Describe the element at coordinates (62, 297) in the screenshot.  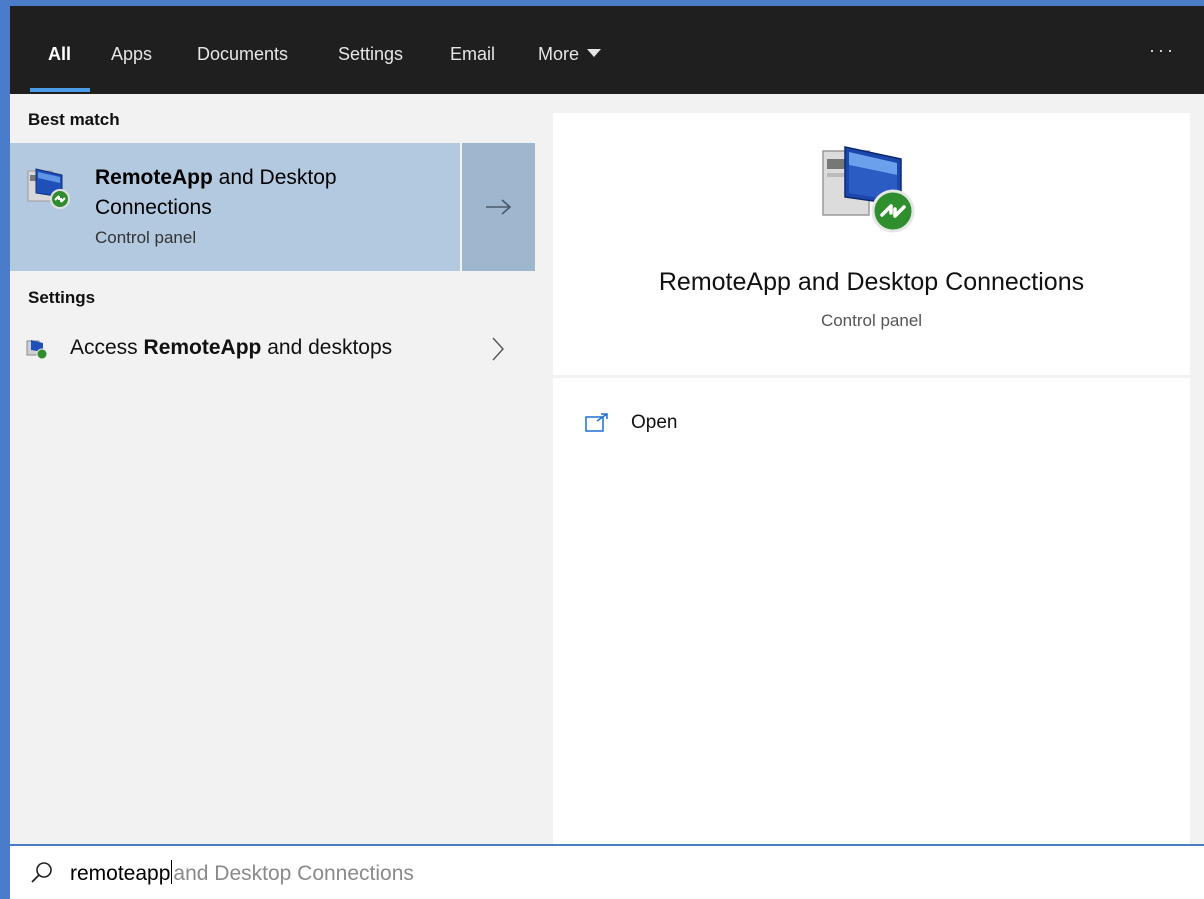
I see `settings-heading: Settings` at that location.